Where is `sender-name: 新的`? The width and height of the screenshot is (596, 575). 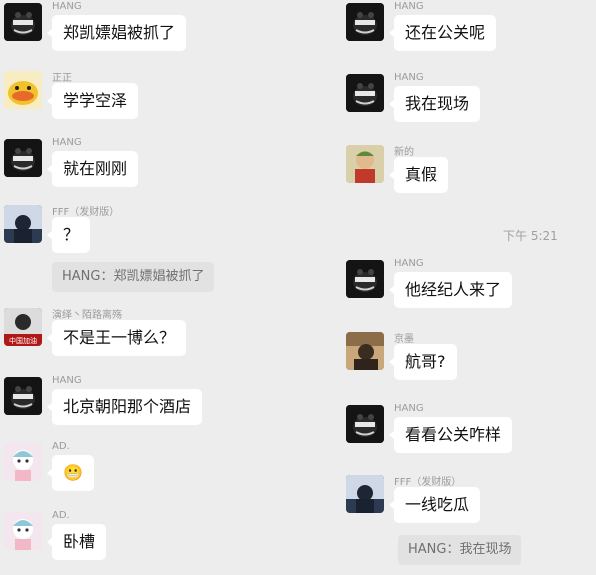 sender-name: 新的 is located at coordinates (404, 152).